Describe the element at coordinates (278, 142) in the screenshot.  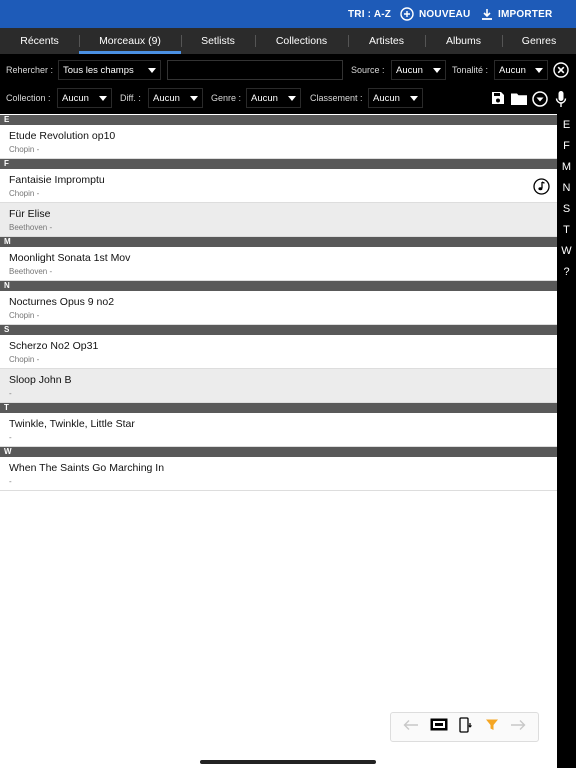
I see `list-item: Etude Revolution op10 Chopin -` at that location.